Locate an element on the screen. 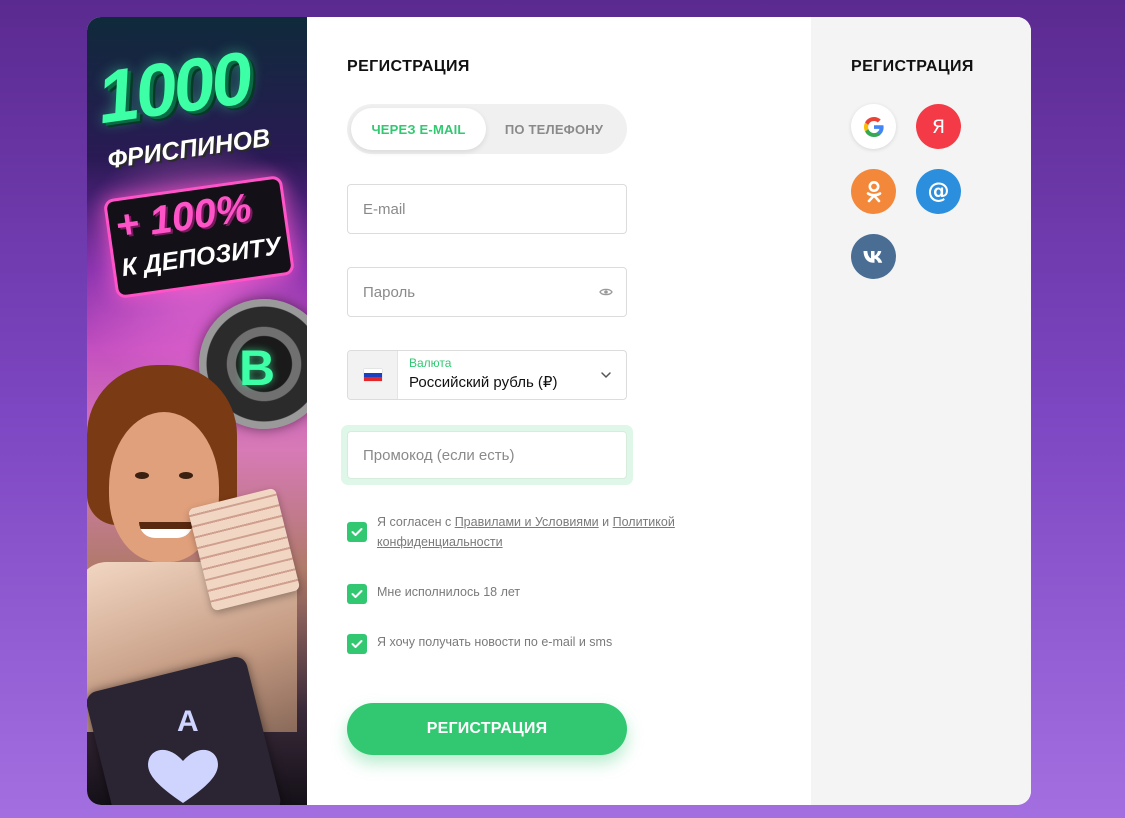 This screenshot has width=1125, height=818. yandex-icon: Я is located at coordinates (938, 126).